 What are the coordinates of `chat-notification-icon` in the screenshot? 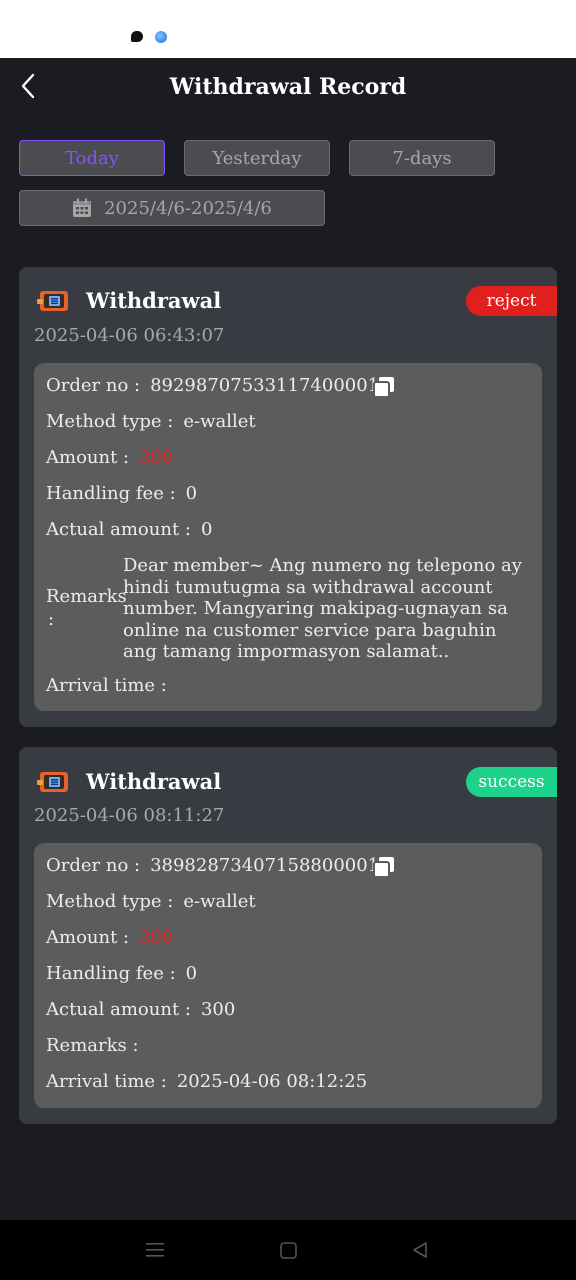 It's located at (137, 36).